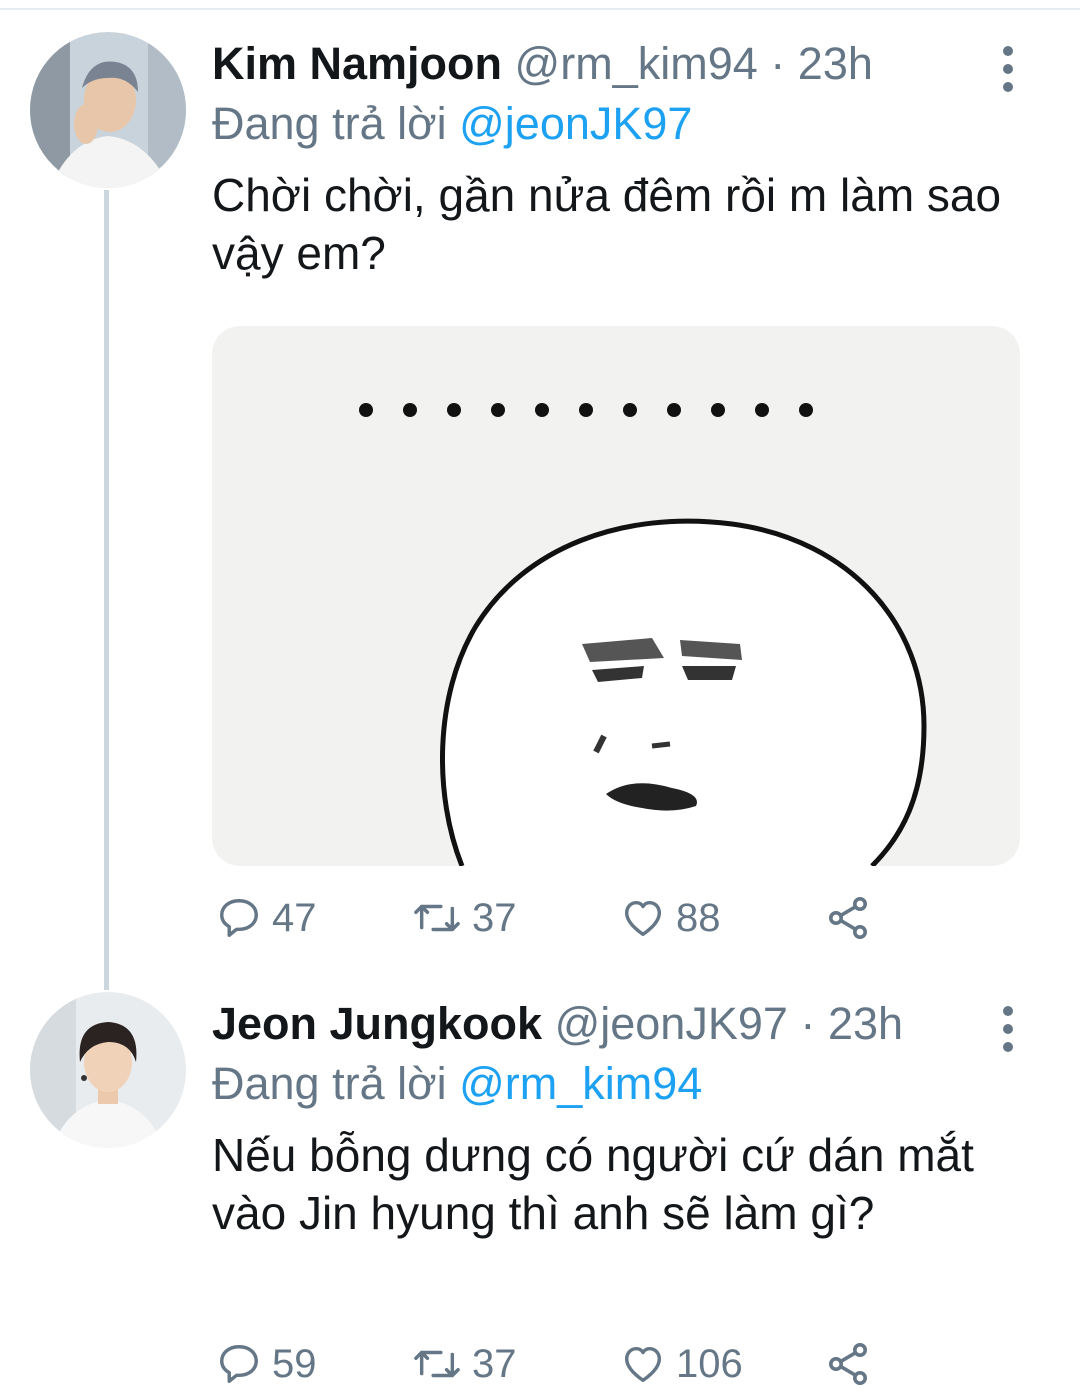 Image resolution: width=1080 pixels, height=1398 pixels. Describe the element at coordinates (266, 918) in the screenshot. I see `reply-button: 47` at that location.